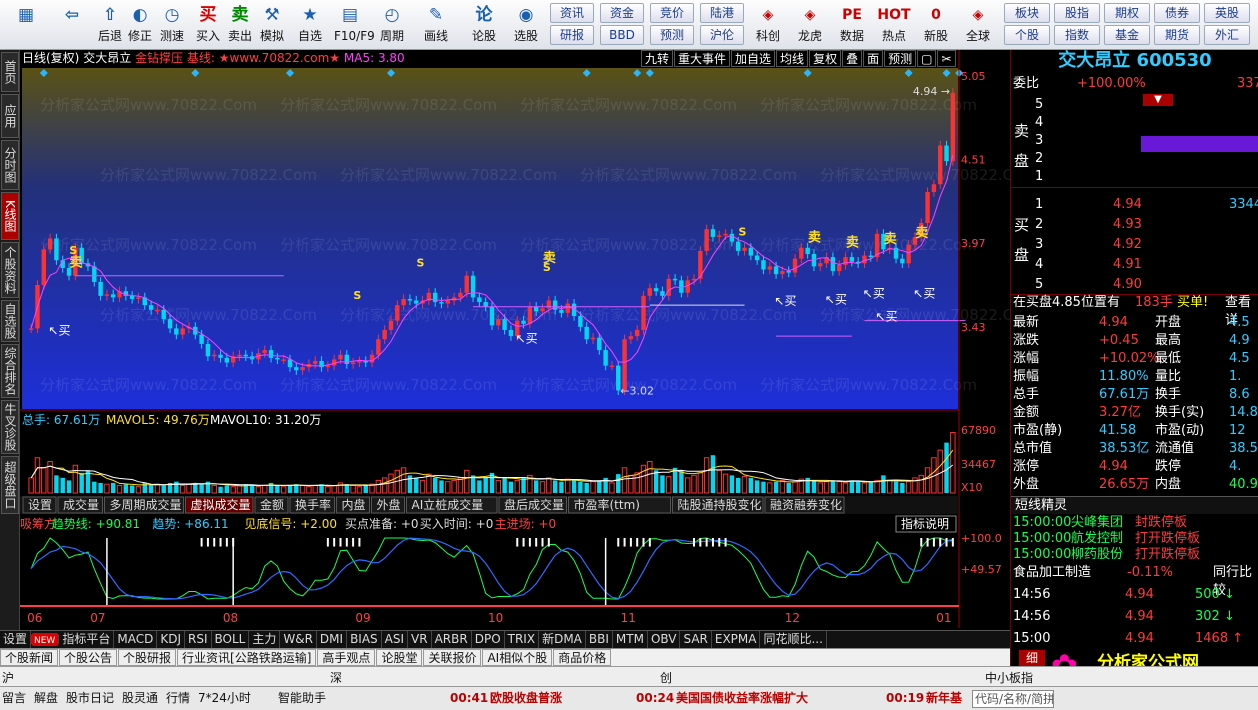  Describe the element at coordinates (14, 698) in the screenshot. I see `status-link: 留言` at that location.